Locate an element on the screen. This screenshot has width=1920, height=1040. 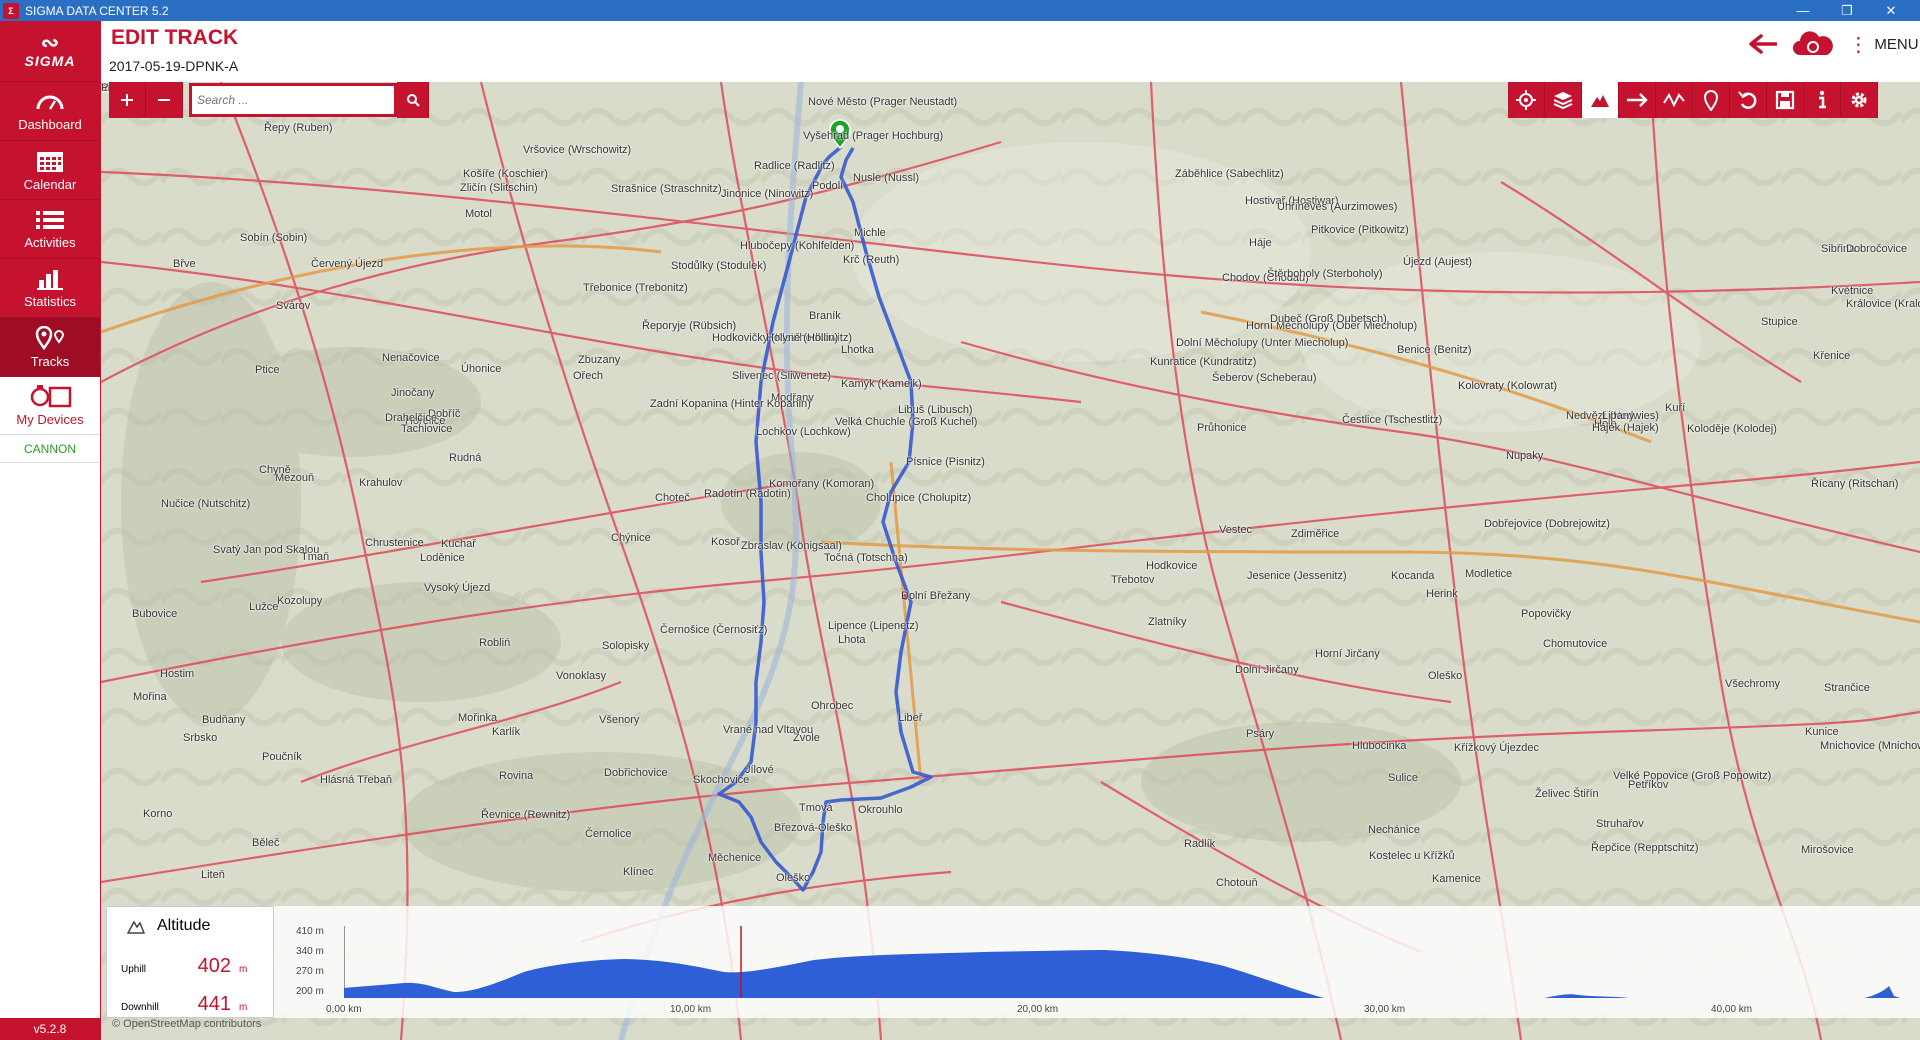
place-label: Michle is located at coordinates (870, 233).